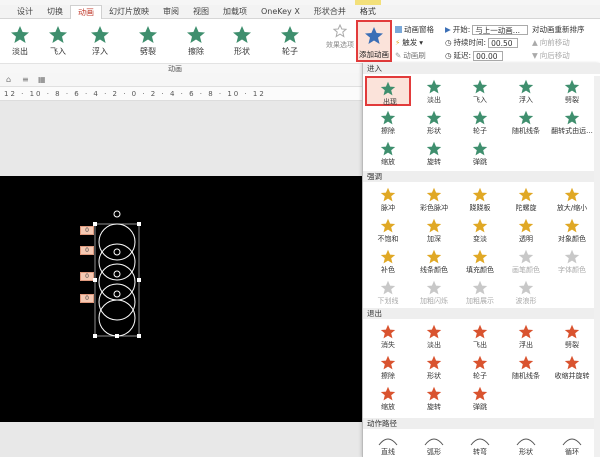  What do you see at coordinates (148, 39) in the screenshot?
I see `anim-split: 劈裂` at bounding box center [148, 39].